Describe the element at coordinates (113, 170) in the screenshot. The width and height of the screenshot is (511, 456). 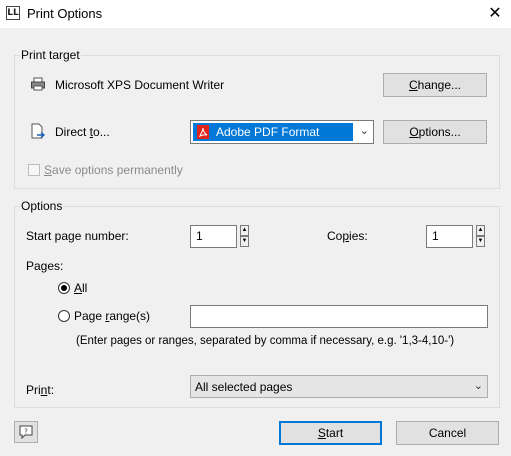
I see `save-options-label: Save options permanently` at that location.